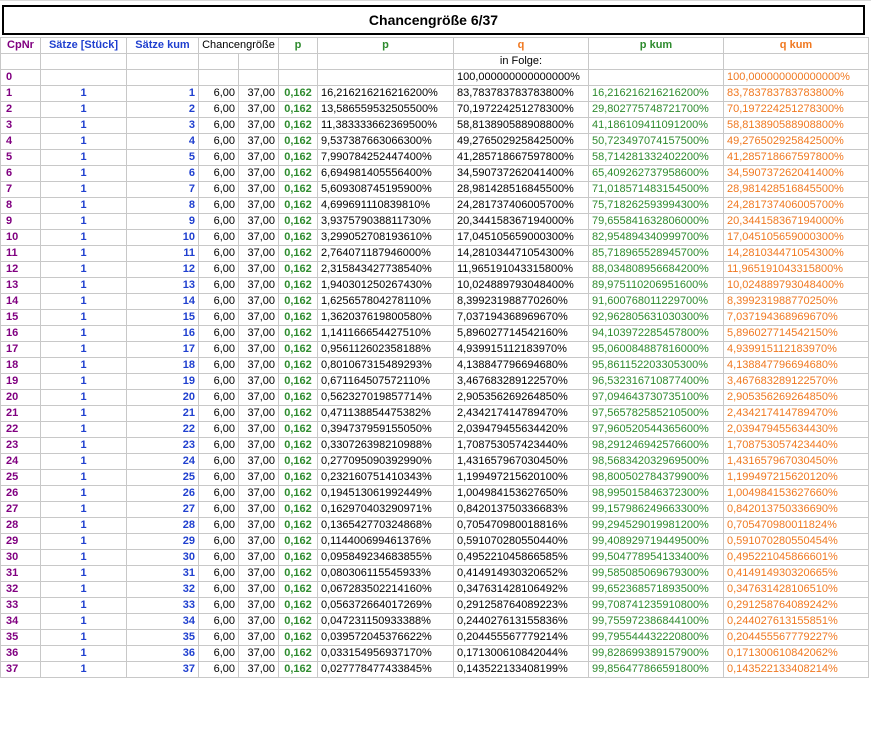 The image size is (871, 750). Describe the element at coordinates (796, 445) in the screenshot. I see `cell-q-kum: 1,708753057423440%` at that location.